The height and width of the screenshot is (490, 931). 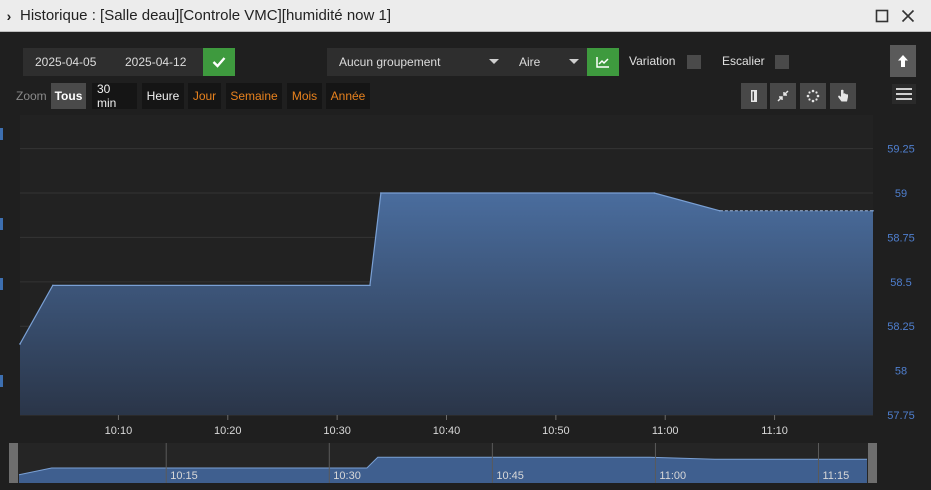 I want to click on zoom-day-button: Jour, so click(x=204, y=96).